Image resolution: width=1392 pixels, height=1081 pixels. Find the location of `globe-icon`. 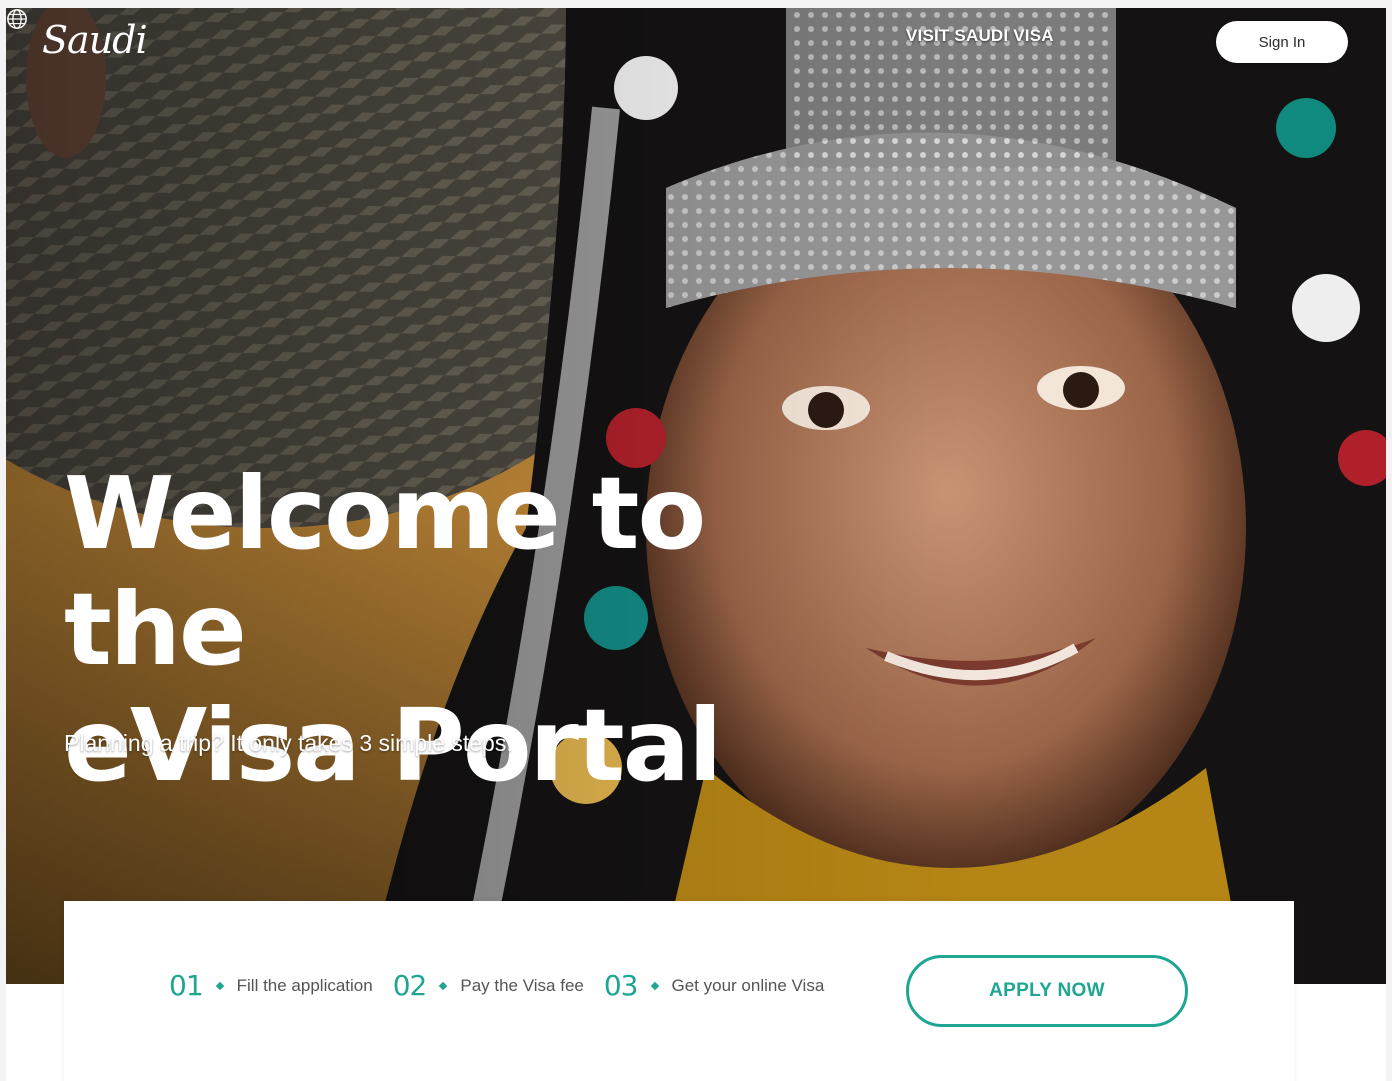

globe-icon is located at coordinates (17, 19).